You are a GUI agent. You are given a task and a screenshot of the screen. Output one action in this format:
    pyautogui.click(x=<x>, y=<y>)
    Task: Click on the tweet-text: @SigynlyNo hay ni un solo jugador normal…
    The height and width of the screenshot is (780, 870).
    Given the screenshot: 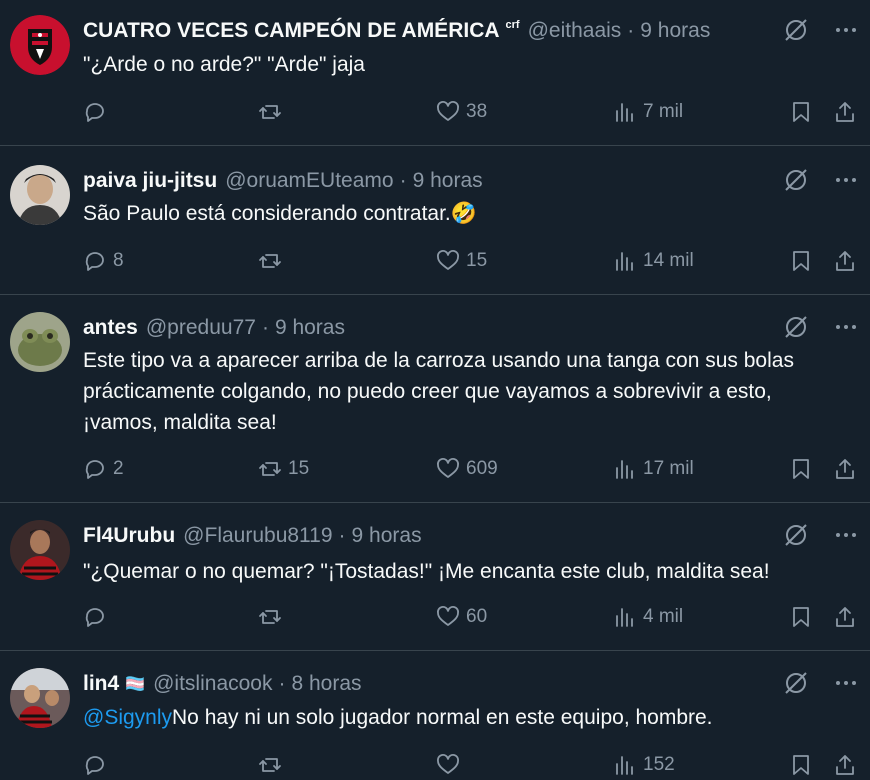 What is the action you would take?
    pyautogui.click(x=466, y=717)
    